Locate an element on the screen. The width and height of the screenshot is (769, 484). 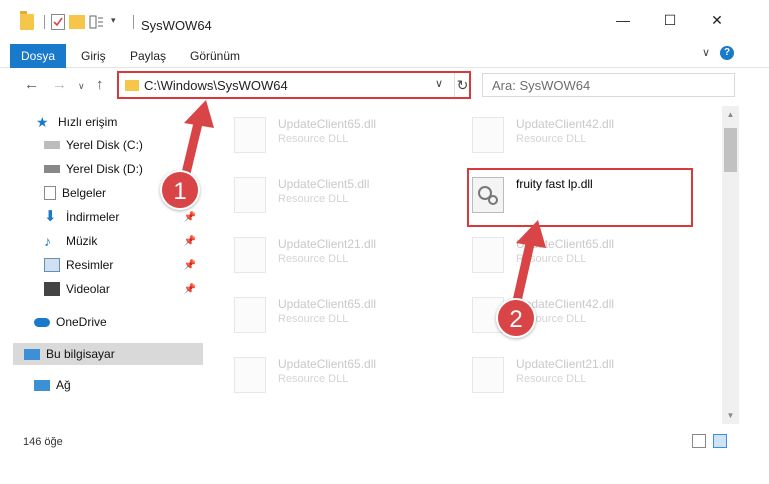
customize-toolbar-icon: ▾ is located at coordinates (117, 22).